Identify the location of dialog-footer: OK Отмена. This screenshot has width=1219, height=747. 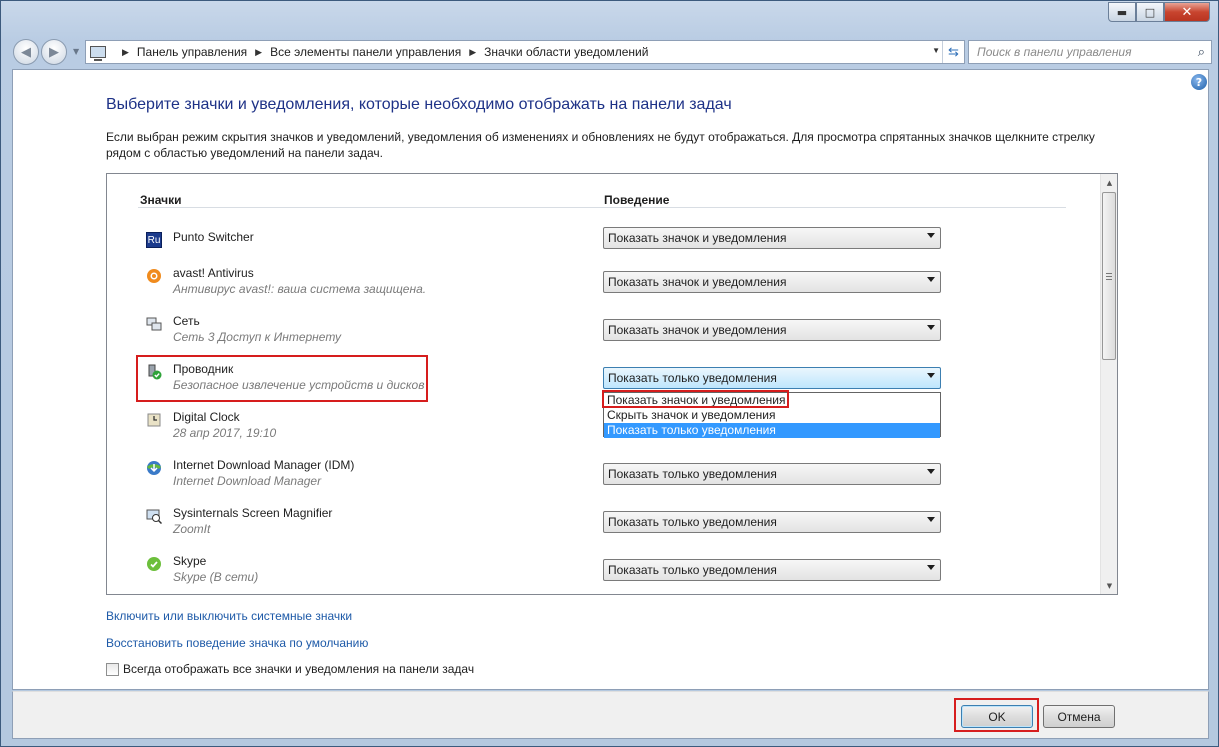
(610, 715).